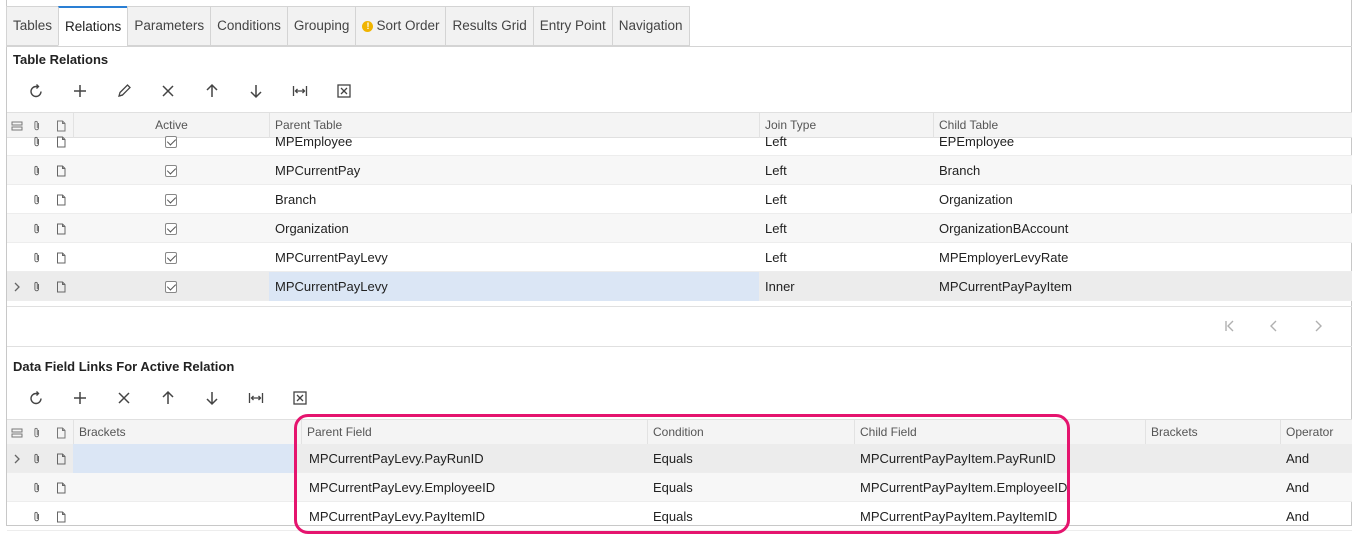  What do you see at coordinates (475, 516) in the screenshot?
I see `parent-field-cell: MPCurrentPayLevy.PayItemID` at bounding box center [475, 516].